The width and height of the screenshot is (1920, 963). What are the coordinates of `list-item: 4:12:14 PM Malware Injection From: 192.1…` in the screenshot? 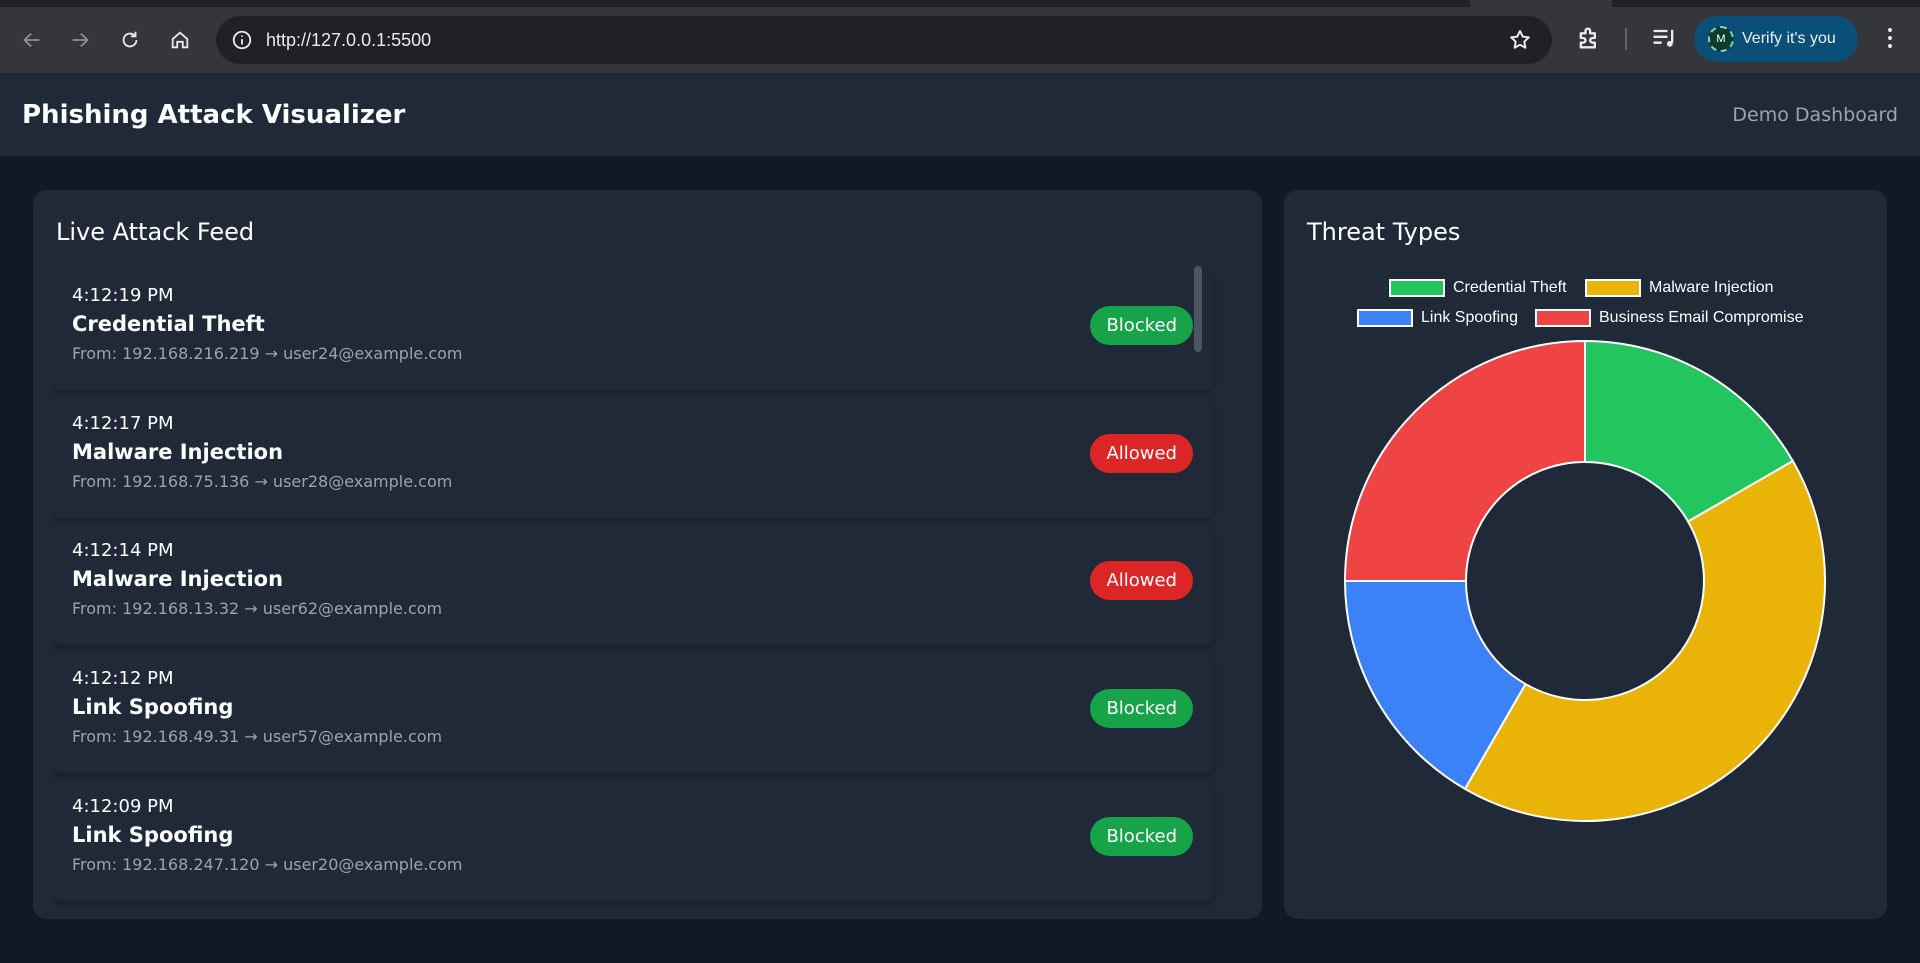 It's located at (633, 585).